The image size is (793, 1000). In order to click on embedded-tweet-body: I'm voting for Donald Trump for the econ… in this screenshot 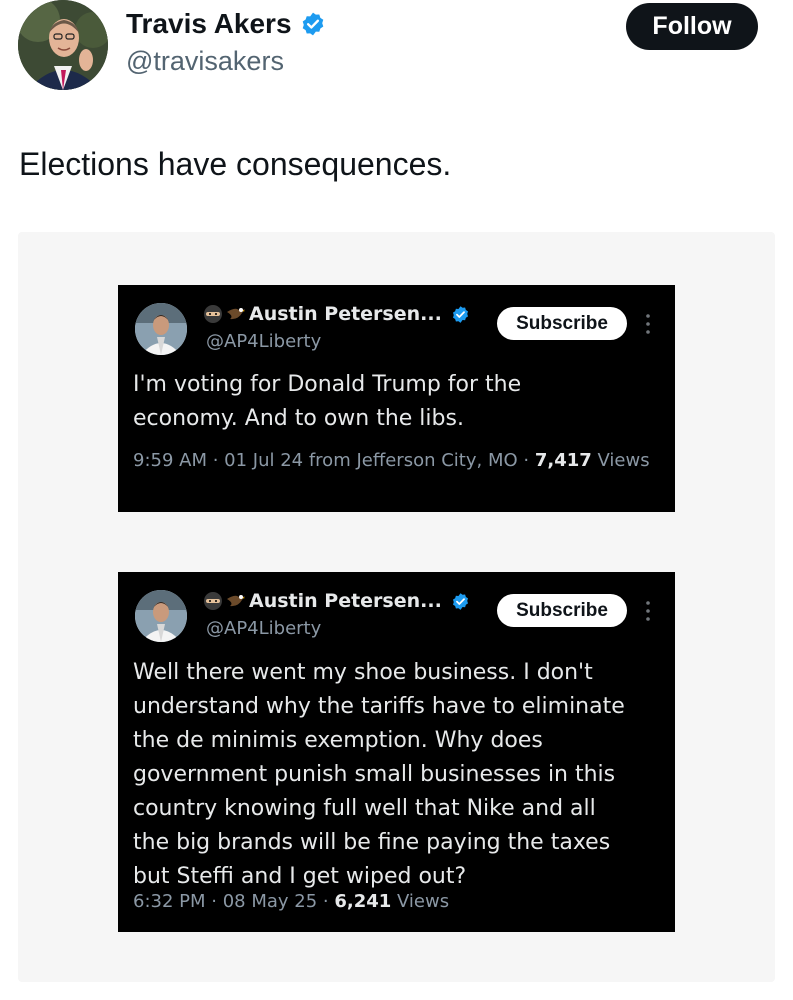, I will do `click(327, 401)`.